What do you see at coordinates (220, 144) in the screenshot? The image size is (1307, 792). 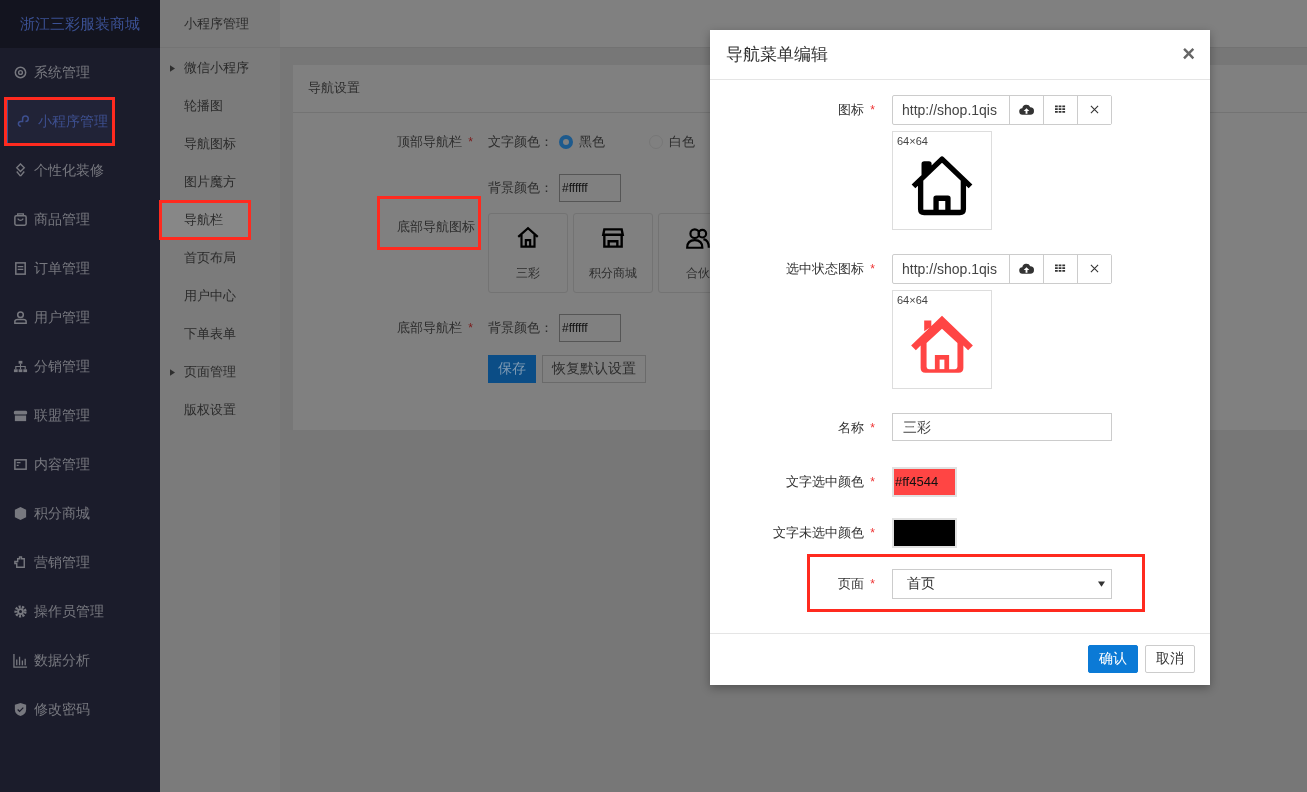 I see `submenu-item: 导航图标` at bounding box center [220, 144].